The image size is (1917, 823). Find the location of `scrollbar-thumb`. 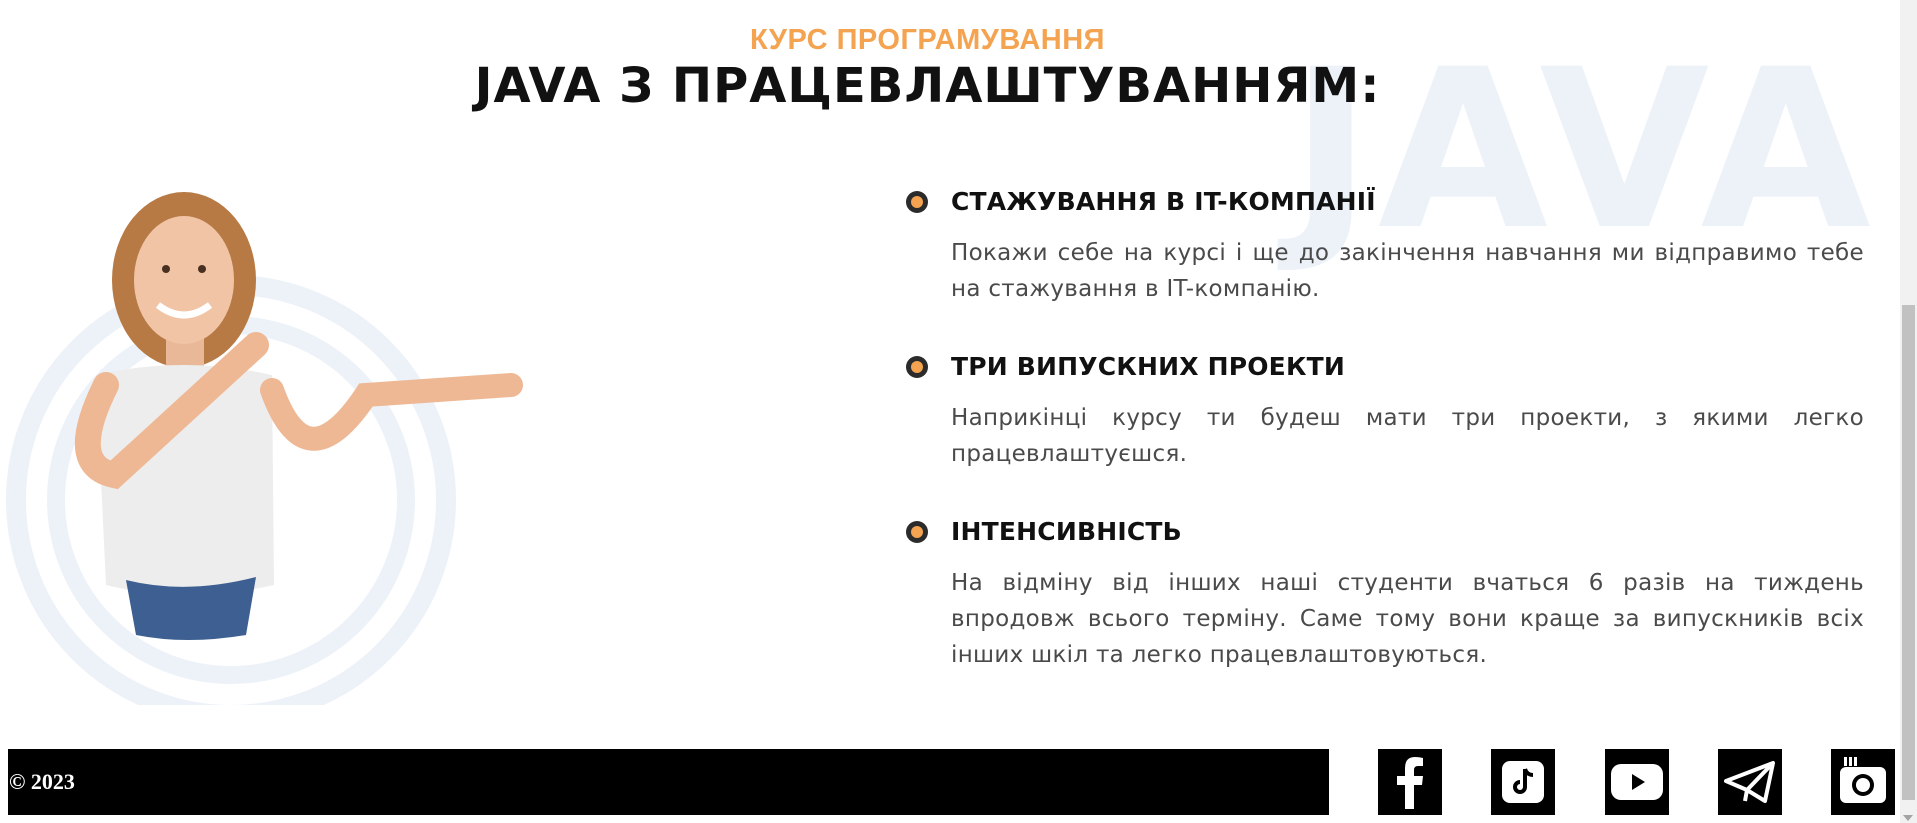

scrollbar-thumb is located at coordinates (1908, 552).